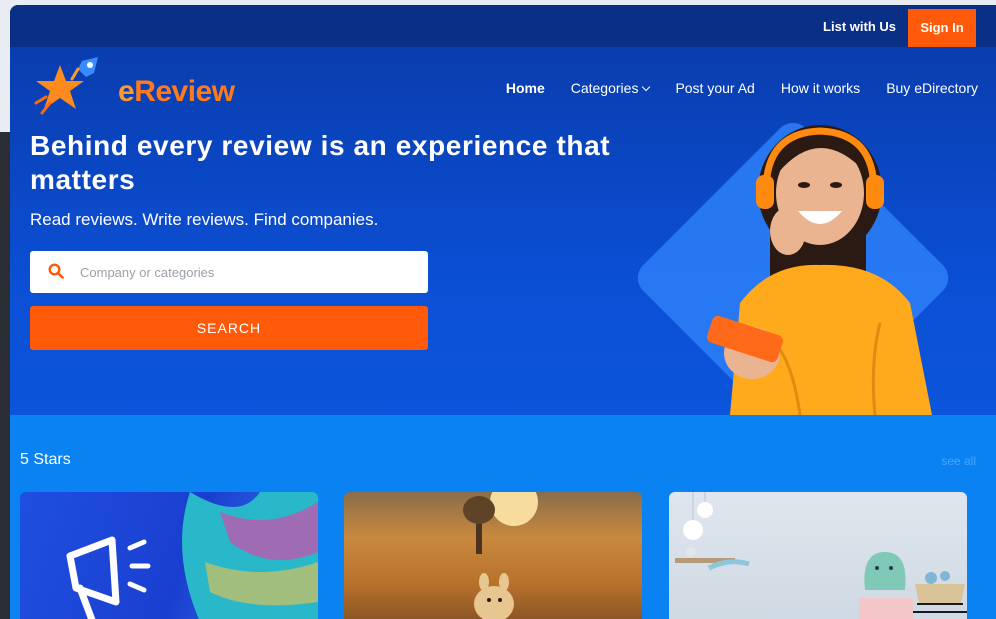 The image size is (996, 619). I want to click on chevron-down-icon, so click(646, 87).